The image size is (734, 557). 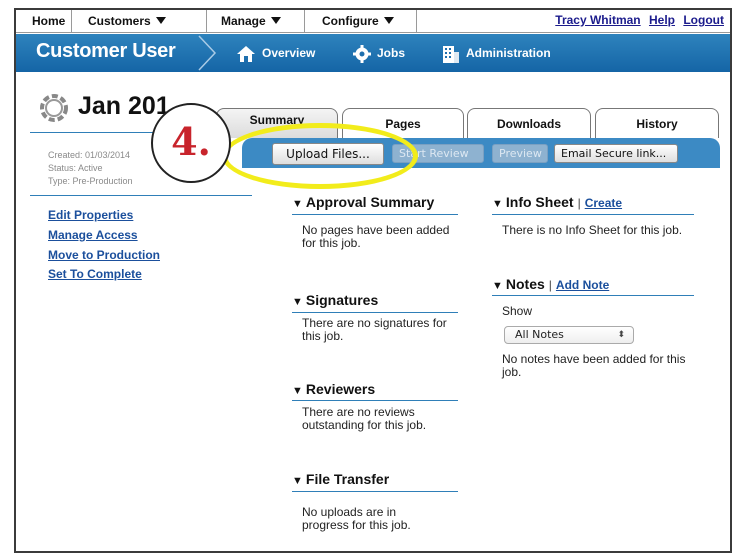 I want to click on tab-history: History, so click(x=657, y=123).